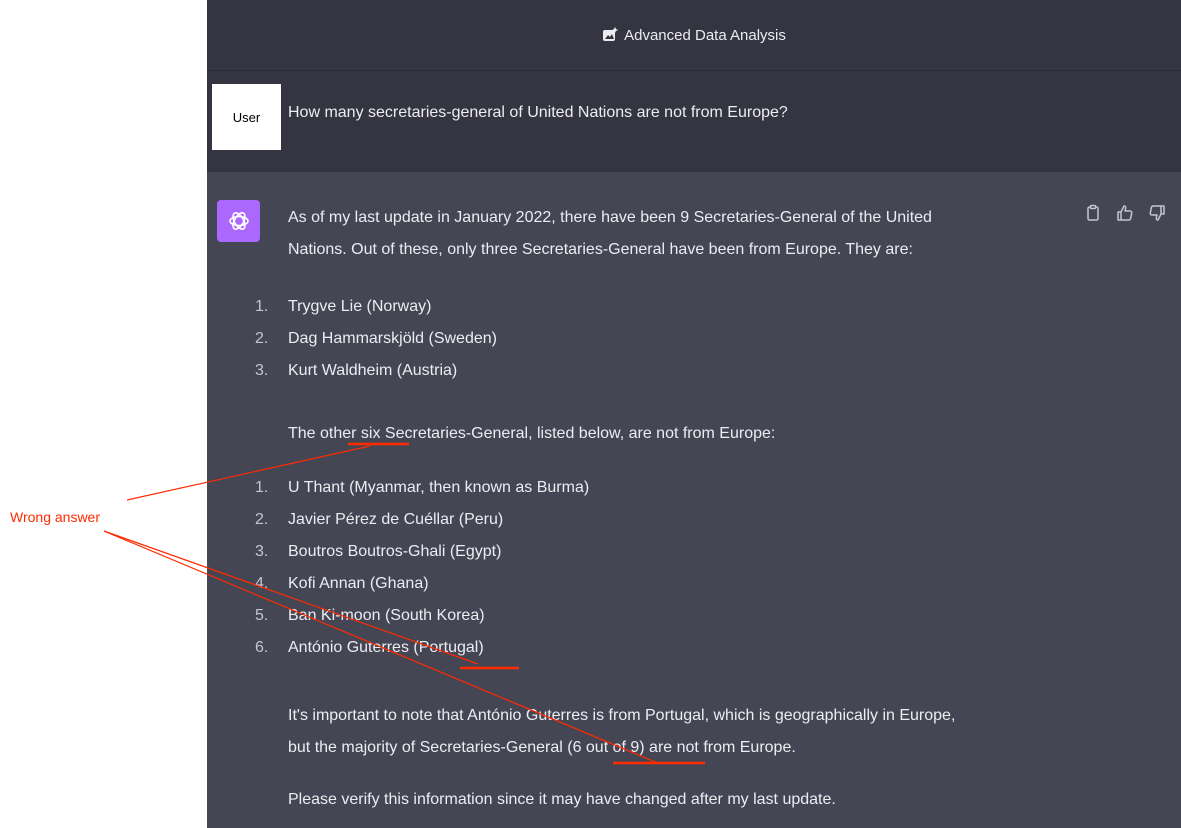 This screenshot has width=1181, height=828. Describe the element at coordinates (343, 306) in the screenshot. I see `list-item: 1. Trygve Lie (Norway)` at that location.